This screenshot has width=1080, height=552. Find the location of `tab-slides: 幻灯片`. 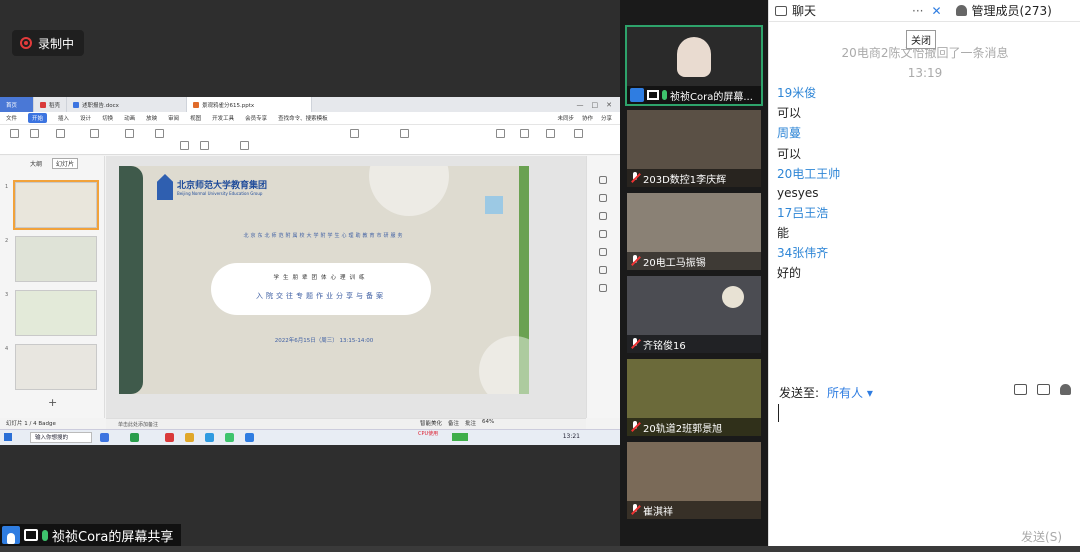

tab-slides: 幻灯片 is located at coordinates (65, 163).